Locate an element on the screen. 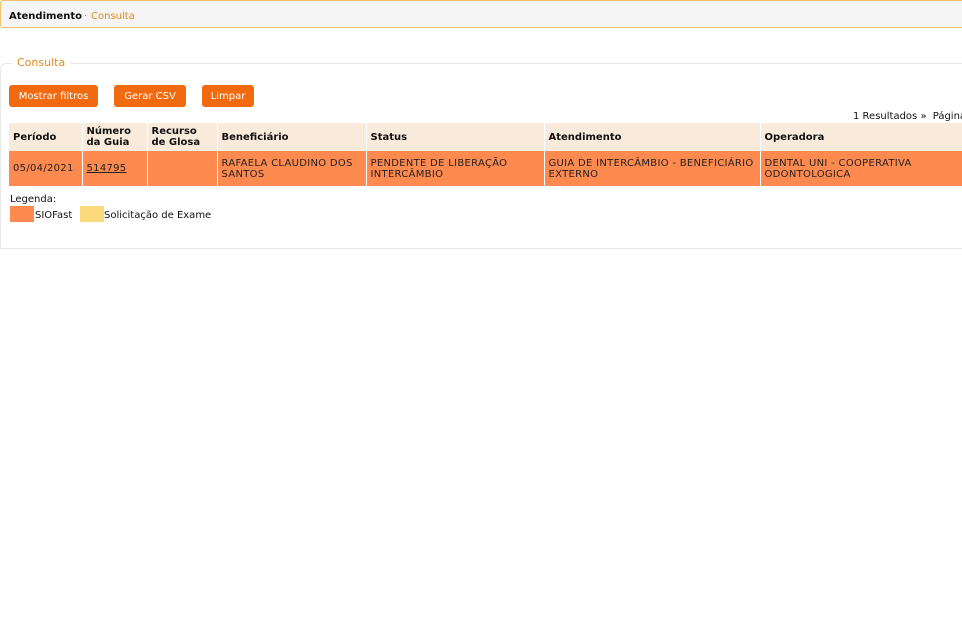  col-operadora: Operadora is located at coordinates (861, 137).